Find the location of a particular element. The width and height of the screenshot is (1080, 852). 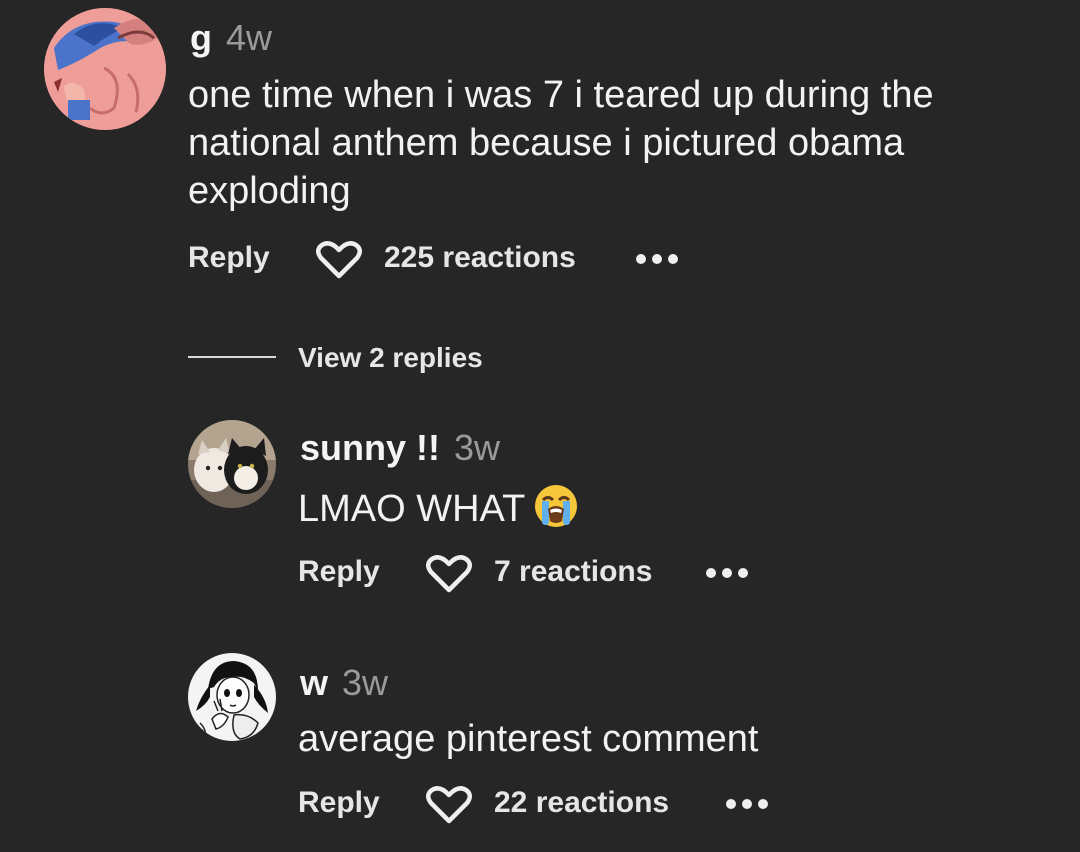

reply-header: sunny !! 3w is located at coordinates (400, 448).